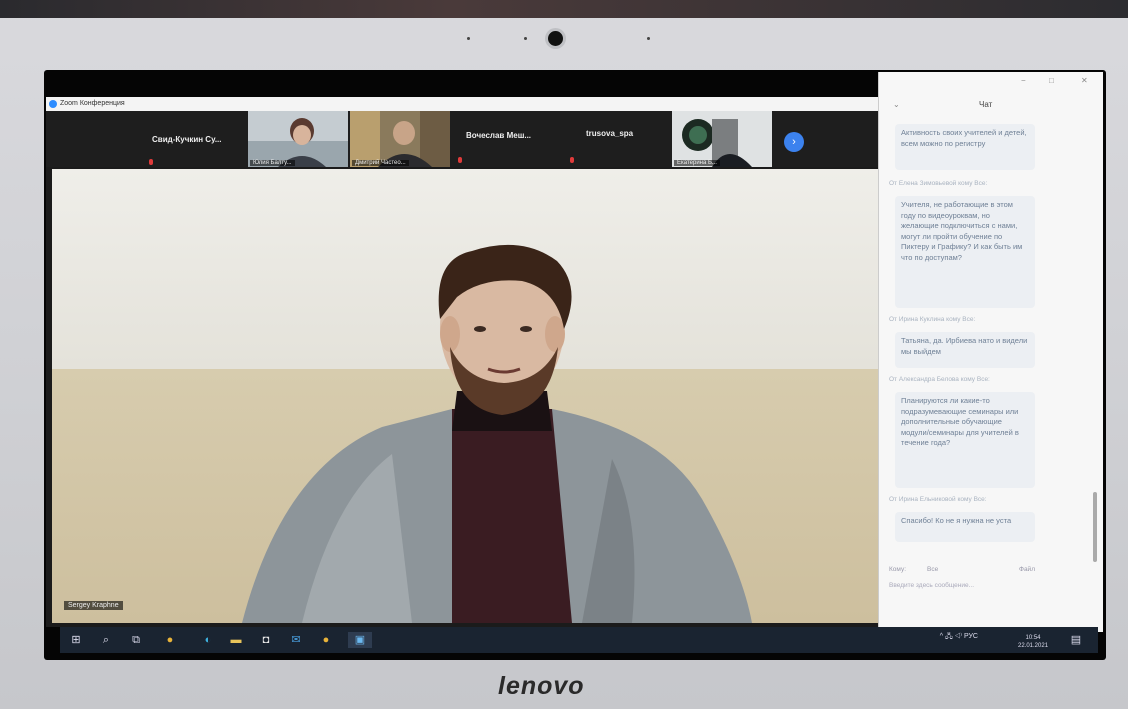  Describe the element at coordinates (939, 379) in the screenshot. I see `chat-sender: От Александра Белова кому Все:` at that location.